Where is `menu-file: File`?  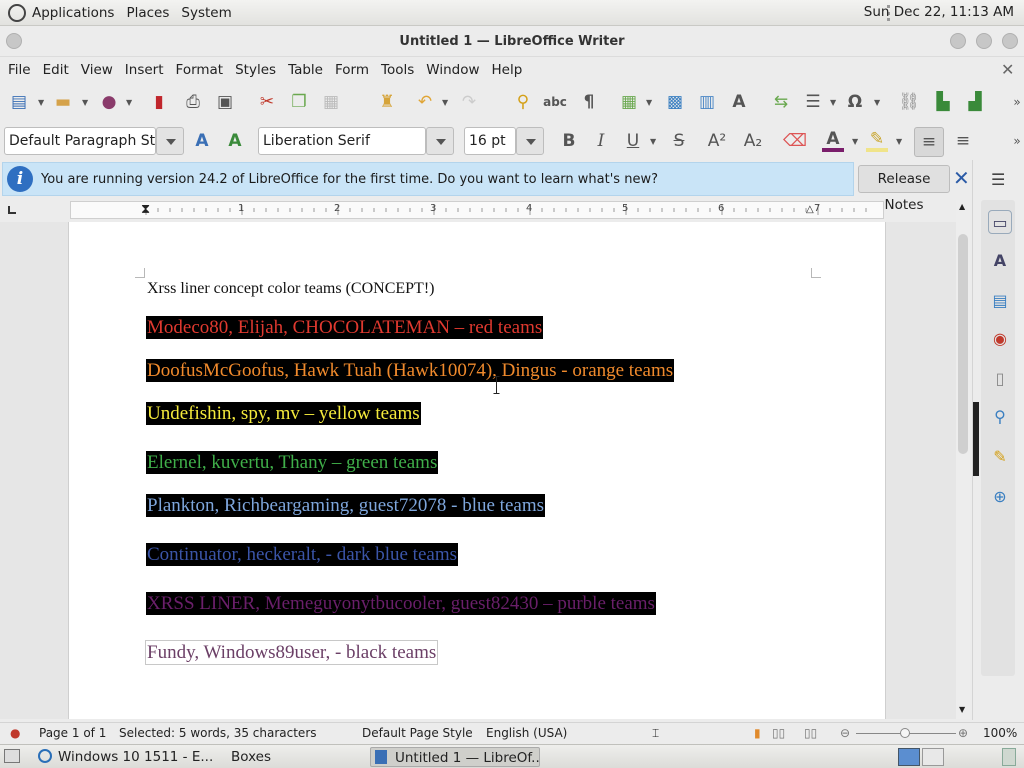
menu-file: File is located at coordinates (19, 70).